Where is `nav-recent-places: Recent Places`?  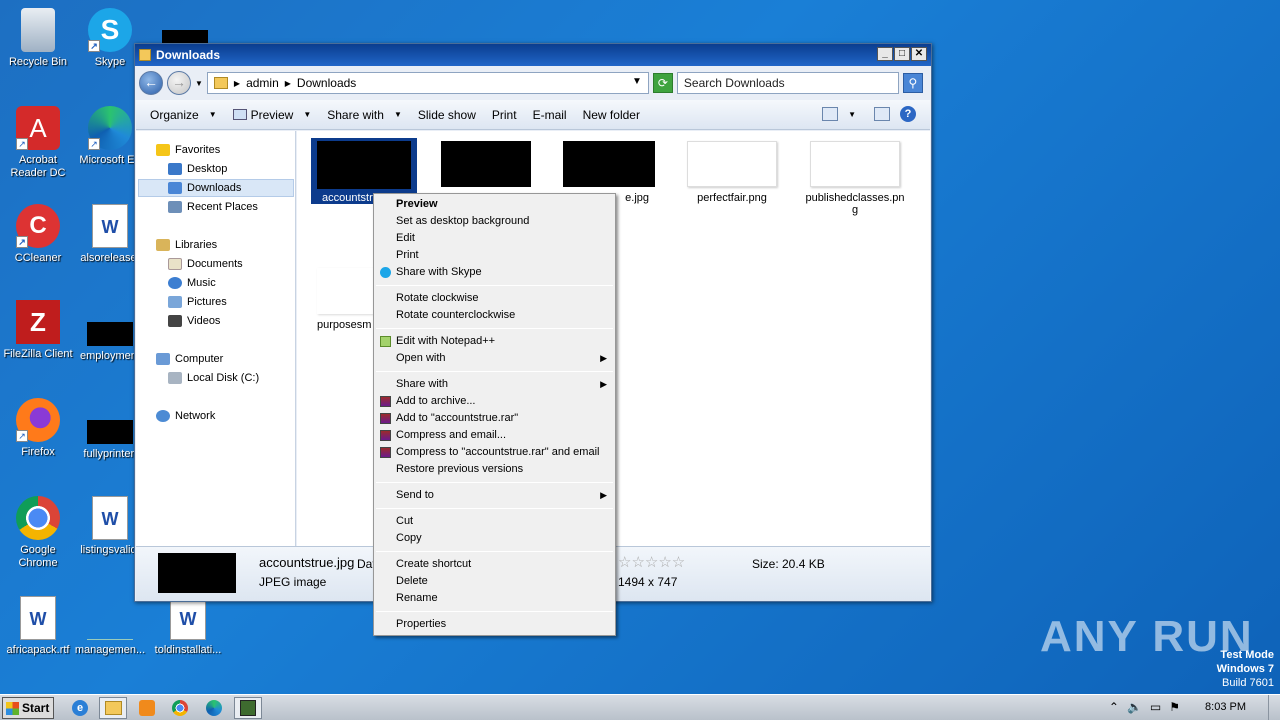 nav-recent-places: Recent Places is located at coordinates (213, 207).